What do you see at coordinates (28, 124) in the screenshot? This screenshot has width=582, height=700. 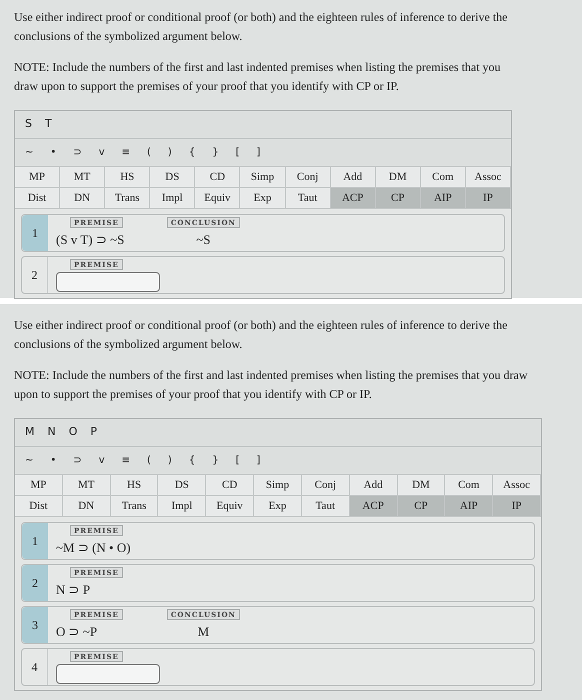 I see `variable-key: S` at bounding box center [28, 124].